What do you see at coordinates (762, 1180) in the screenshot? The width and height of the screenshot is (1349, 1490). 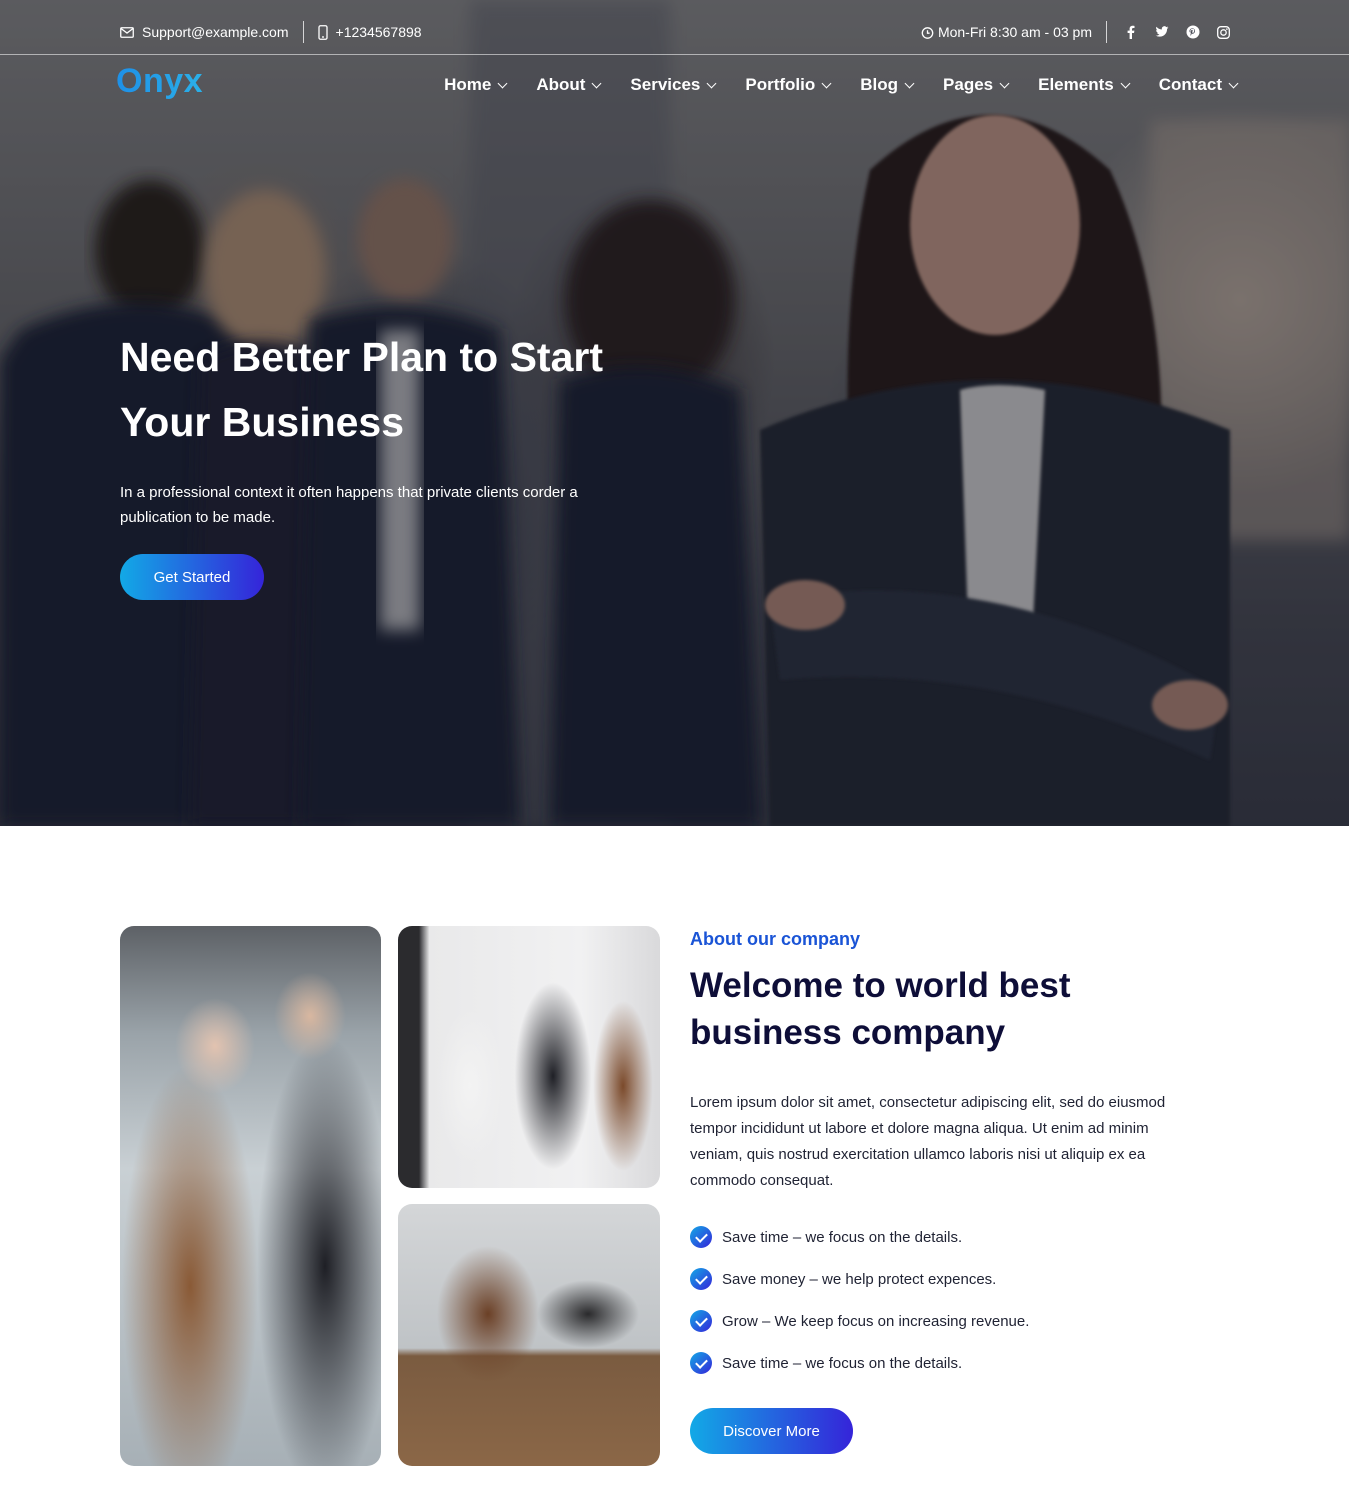 I see `about-paragraph-line: commodo consequat.` at bounding box center [762, 1180].